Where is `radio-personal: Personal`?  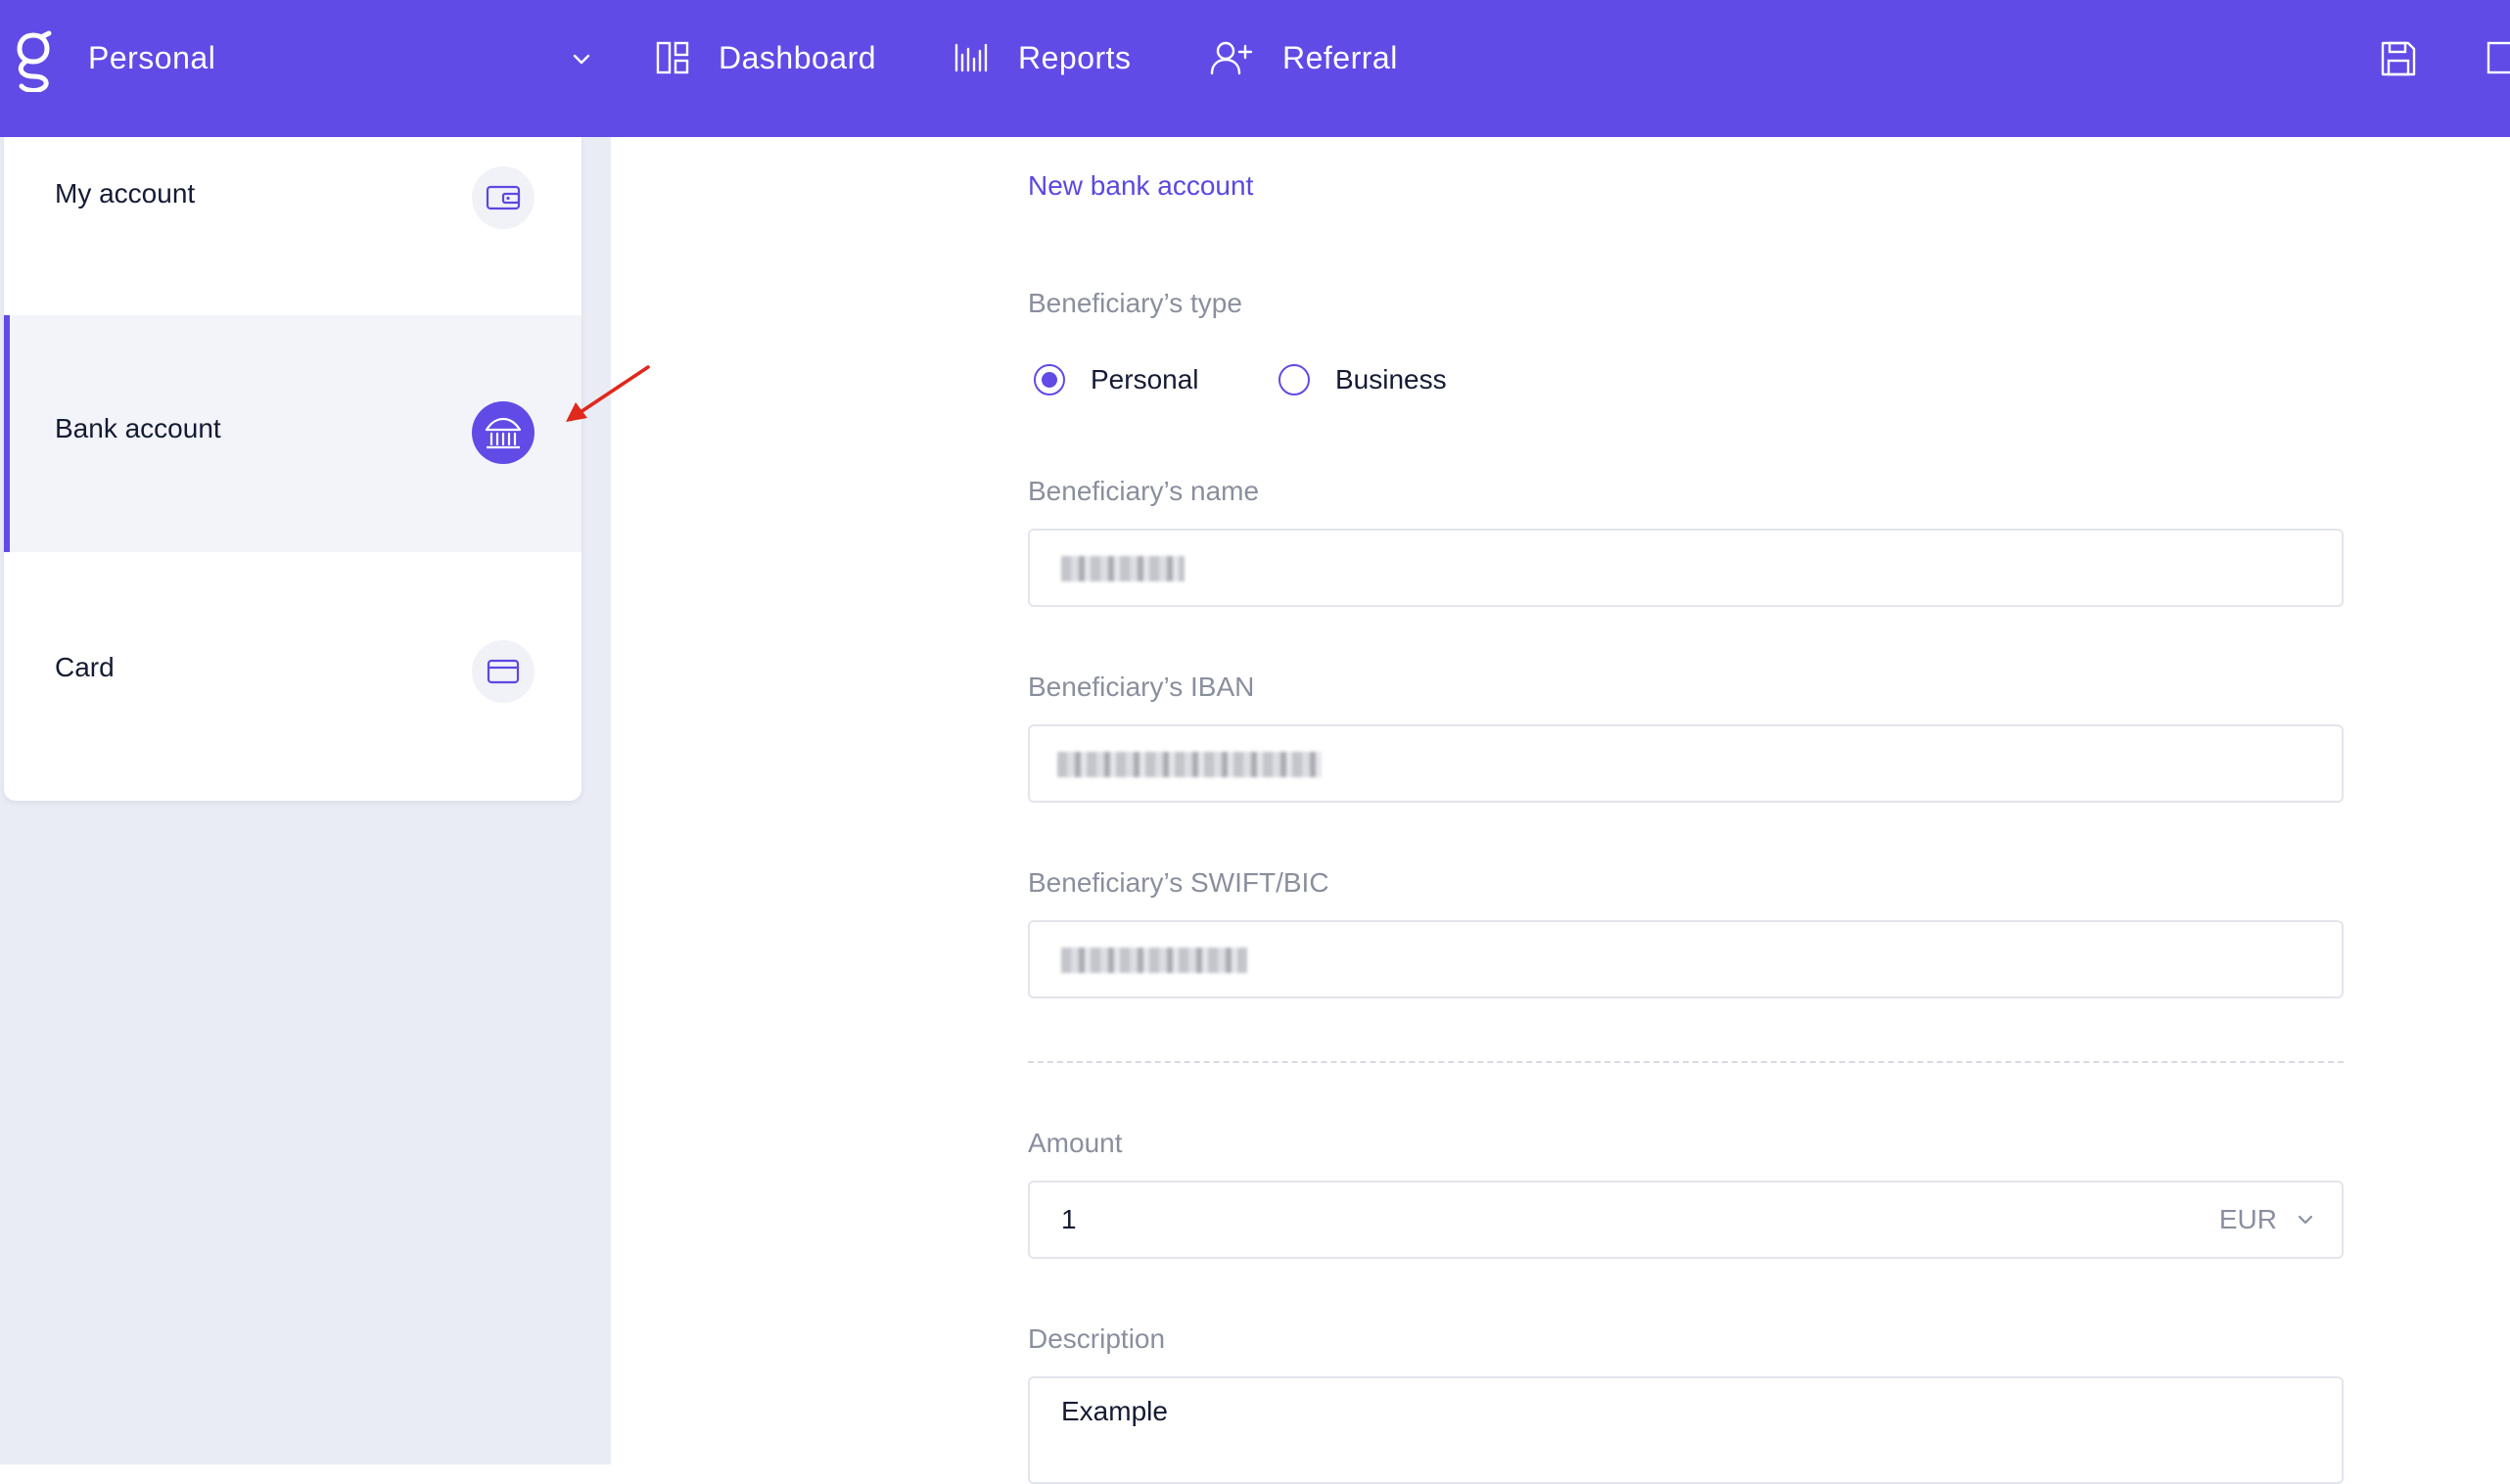
radio-personal: Personal is located at coordinates (1117, 379).